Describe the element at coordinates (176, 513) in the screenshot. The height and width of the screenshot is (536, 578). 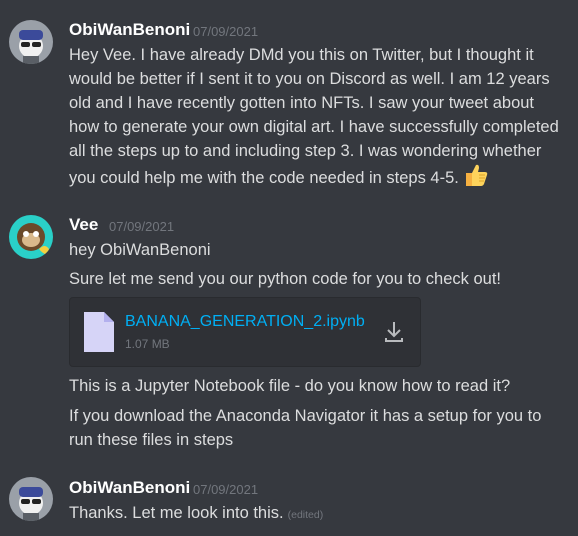
I see `message-line-text: Thanks. Let me look into this.` at that location.